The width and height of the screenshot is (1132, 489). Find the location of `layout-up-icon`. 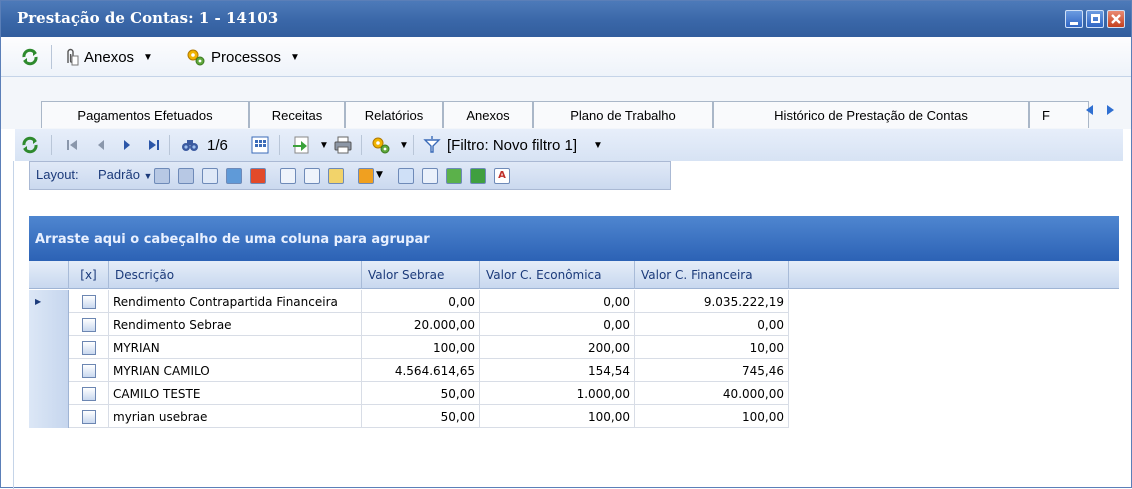

layout-up-icon is located at coordinates (258, 176).